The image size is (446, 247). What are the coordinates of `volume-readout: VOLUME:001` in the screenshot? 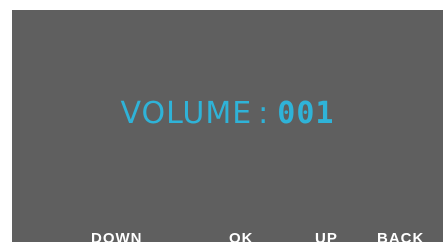 It's located at (227, 113).